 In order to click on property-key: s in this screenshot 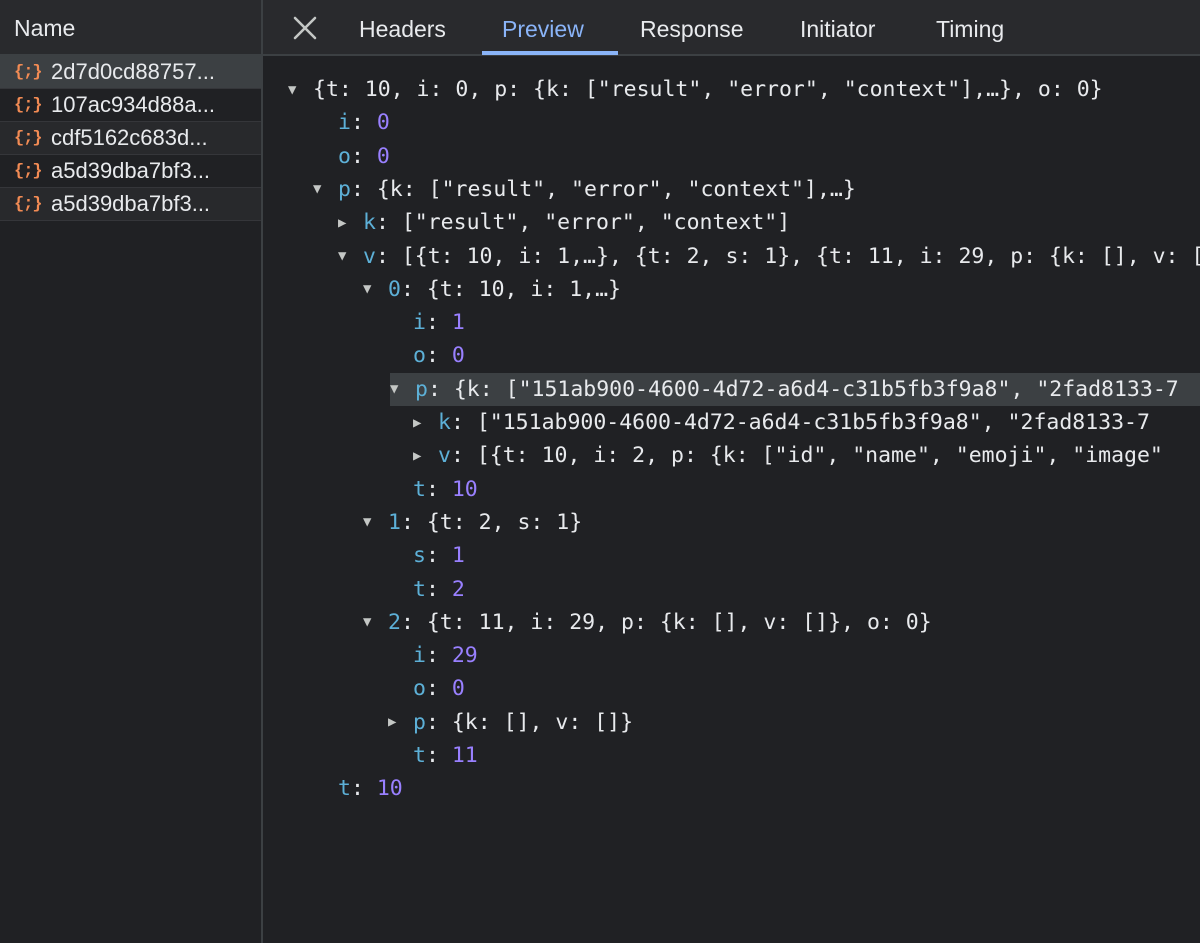, I will do `click(419, 556)`.